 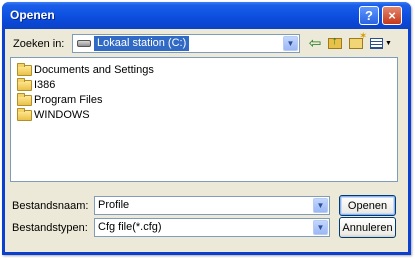 I want to click on look-in-dropdown-button: ▼, so click(x=290, y=43).